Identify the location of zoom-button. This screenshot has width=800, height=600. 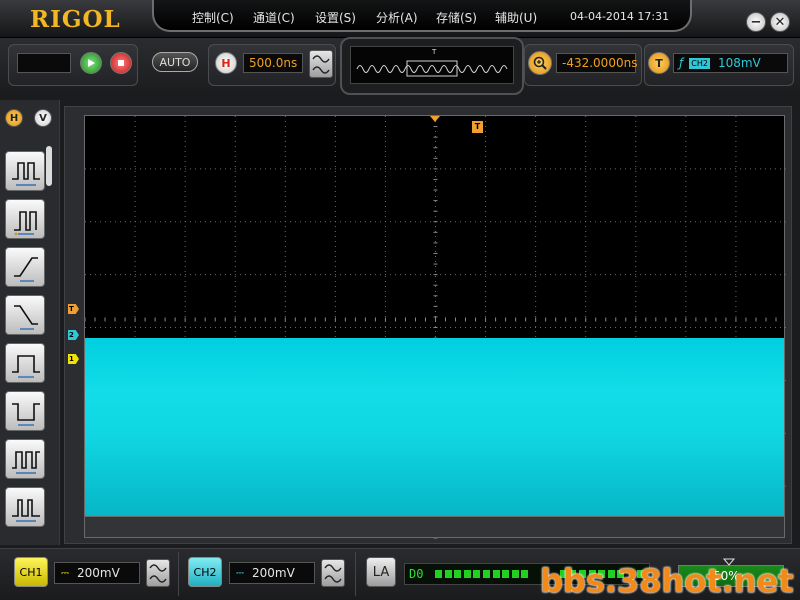
(540, 63).